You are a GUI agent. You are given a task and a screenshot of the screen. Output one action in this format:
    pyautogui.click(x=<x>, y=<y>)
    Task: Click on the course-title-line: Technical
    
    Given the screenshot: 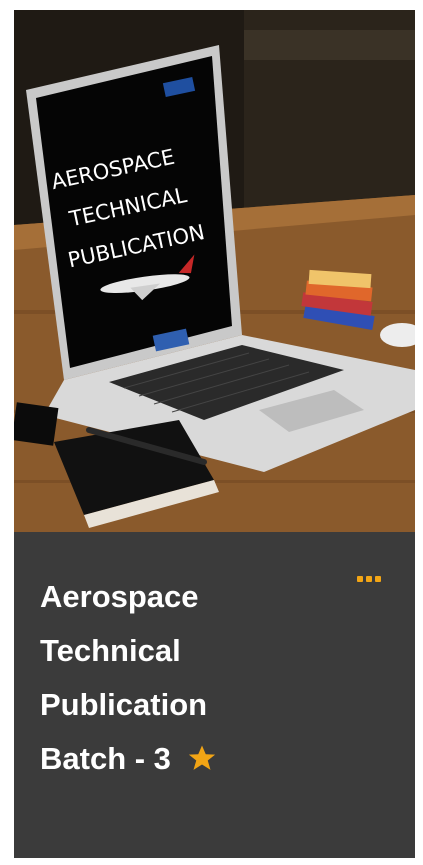 What is the action you would take?
    pyautogui.click(x=110, y=650)
    